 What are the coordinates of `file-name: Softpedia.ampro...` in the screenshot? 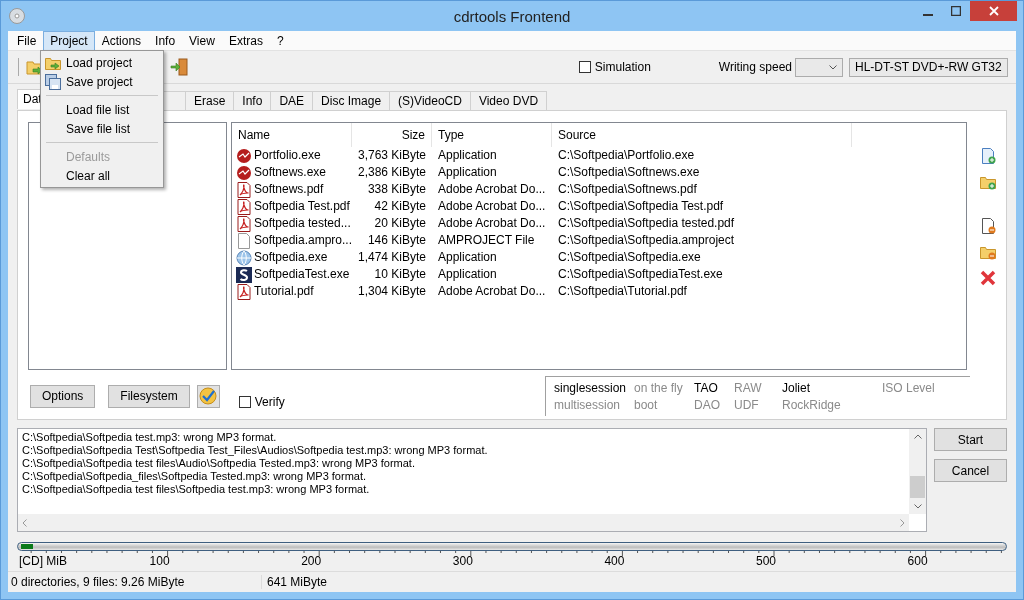 It's located at (303, 240).